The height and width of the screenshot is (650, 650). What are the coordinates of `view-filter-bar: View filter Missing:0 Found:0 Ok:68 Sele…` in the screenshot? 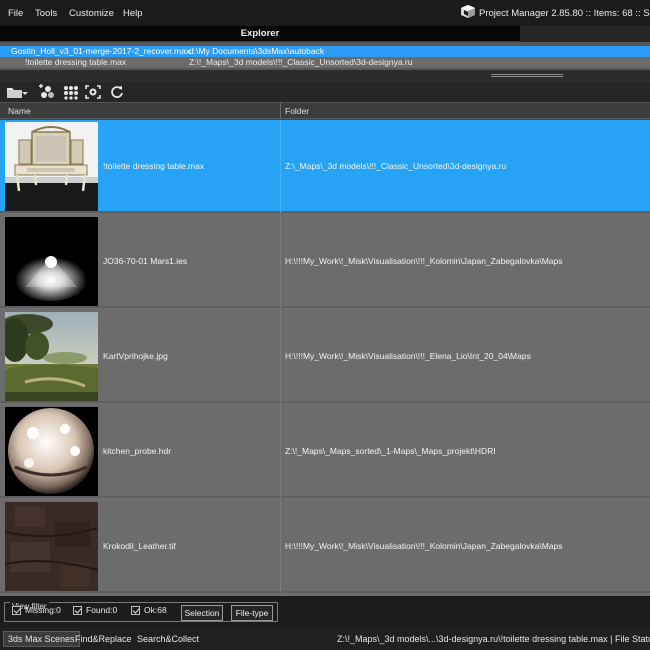 It's located at (325, 612).